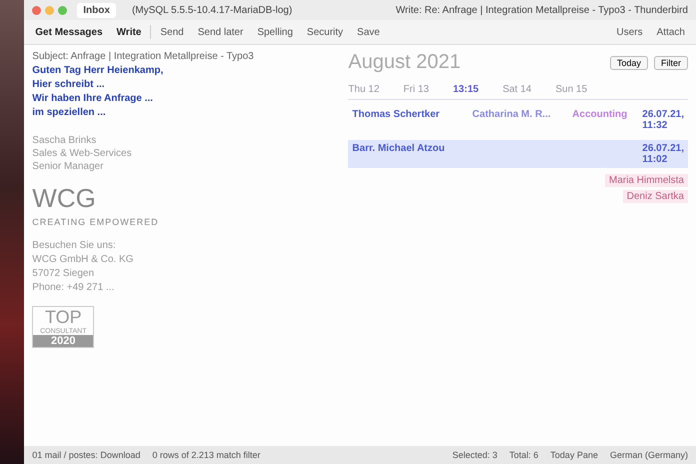  Describe the element at coordinates (74, 245) in the screenshot. I see `footer-line: Besuchen Sie uns:` at that location.